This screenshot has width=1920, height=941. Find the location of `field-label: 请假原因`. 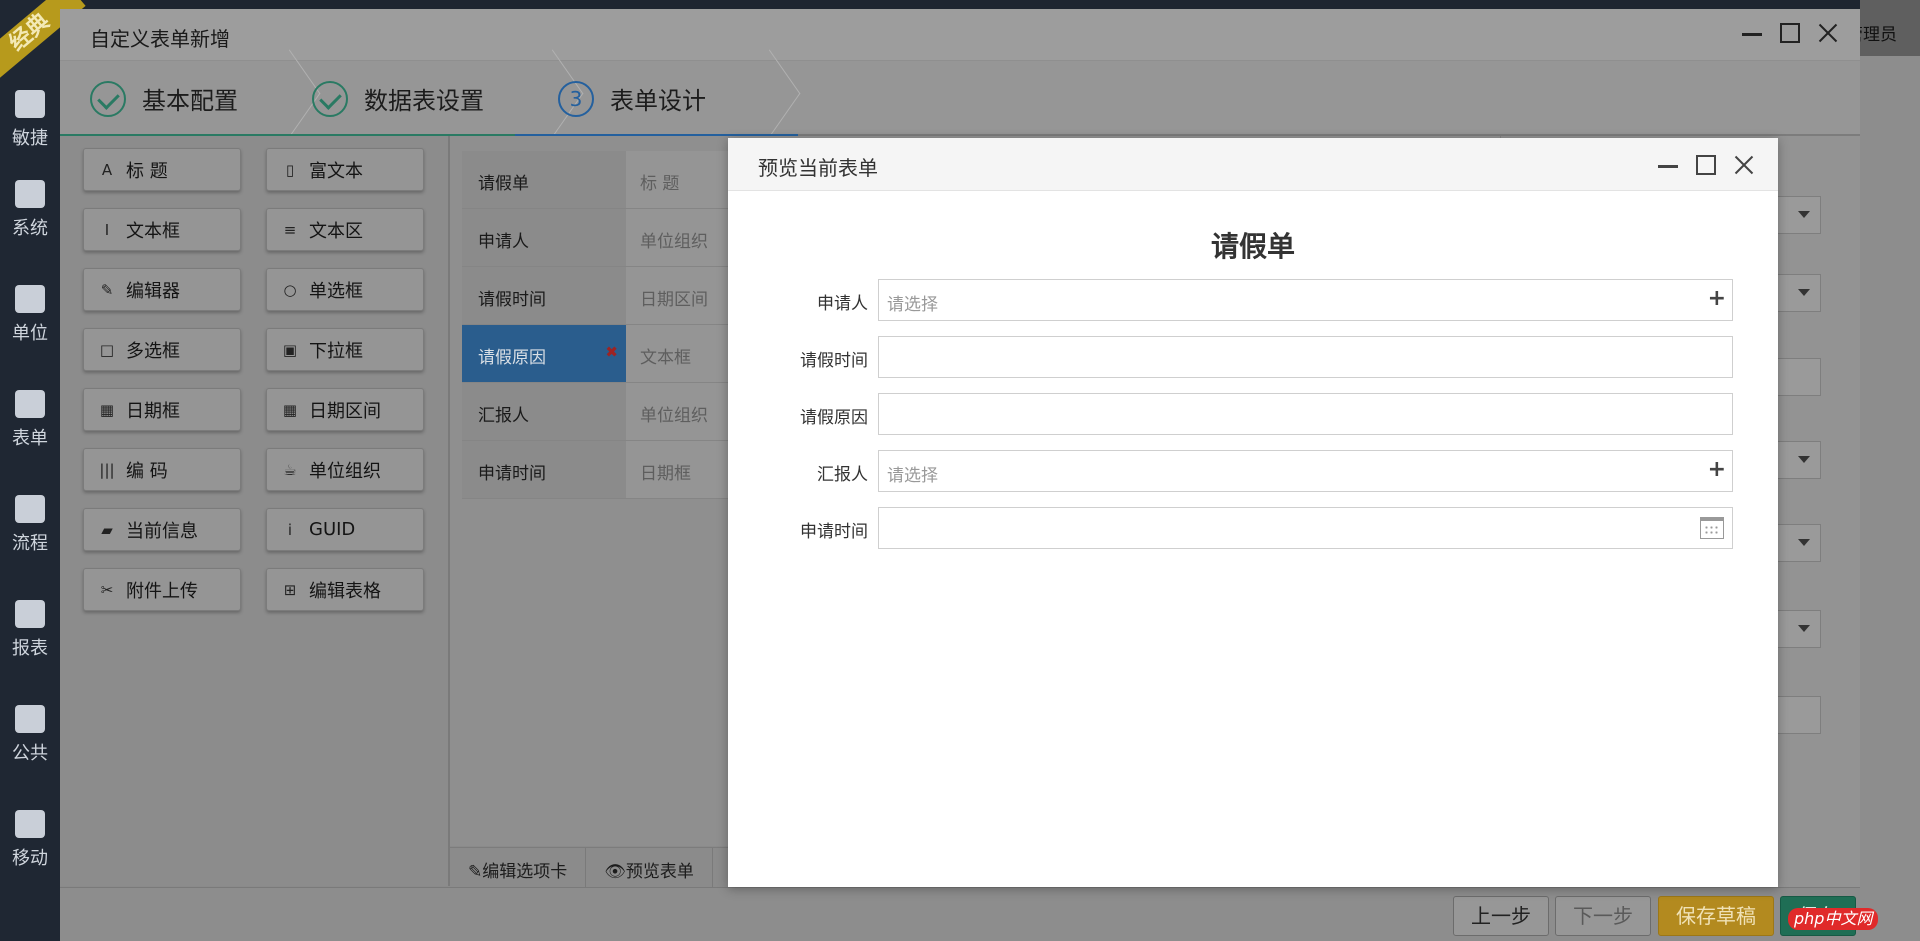

field-label: 请假原因 is located at coordinates (834, 418).